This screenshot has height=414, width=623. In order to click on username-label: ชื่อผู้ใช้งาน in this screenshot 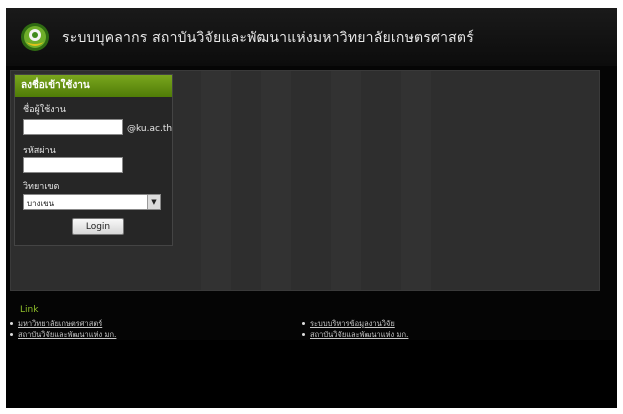, I will do `click(44, 110)`.